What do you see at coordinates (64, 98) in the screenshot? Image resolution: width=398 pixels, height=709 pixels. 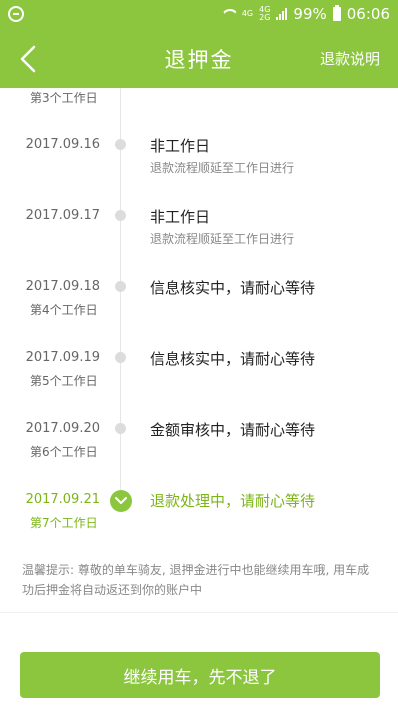 I see `previous-workday-label: 第3个工作日` at bounding box center [64, 98].